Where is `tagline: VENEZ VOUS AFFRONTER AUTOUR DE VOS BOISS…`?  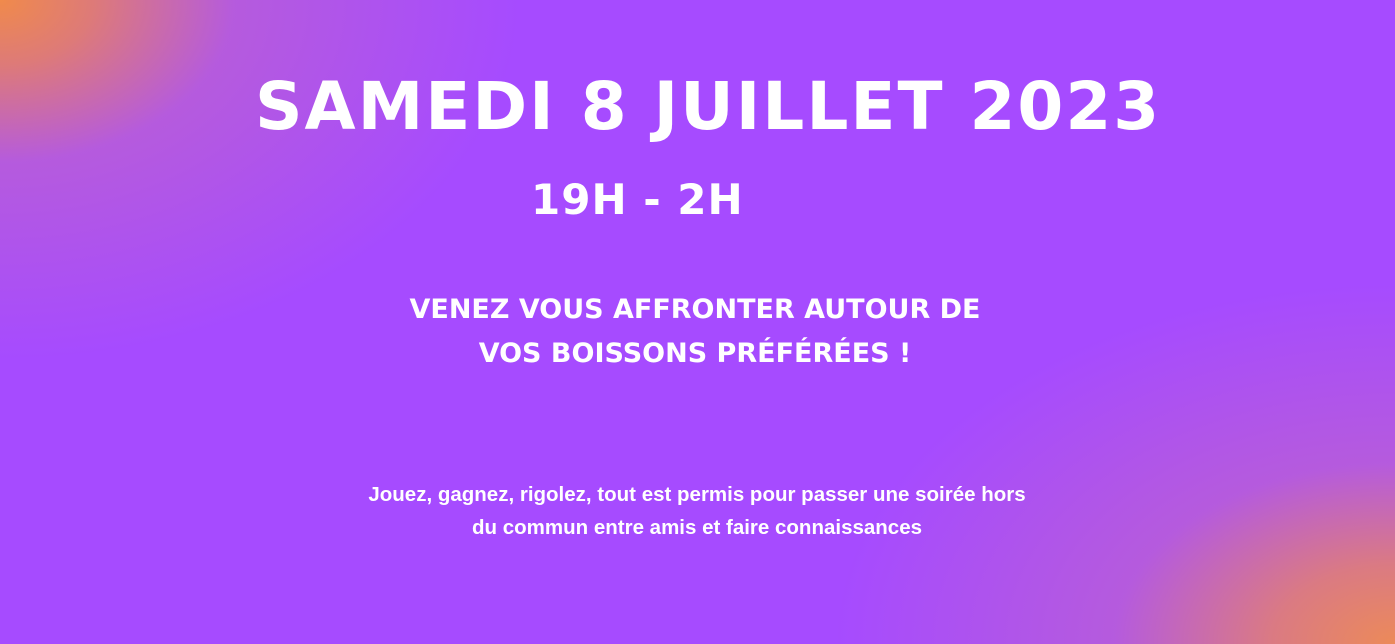
tagline: VENEZ VOUS AFFRONTER AUTOUR DE VOS BOISS… is located at coordinates (695, 332).